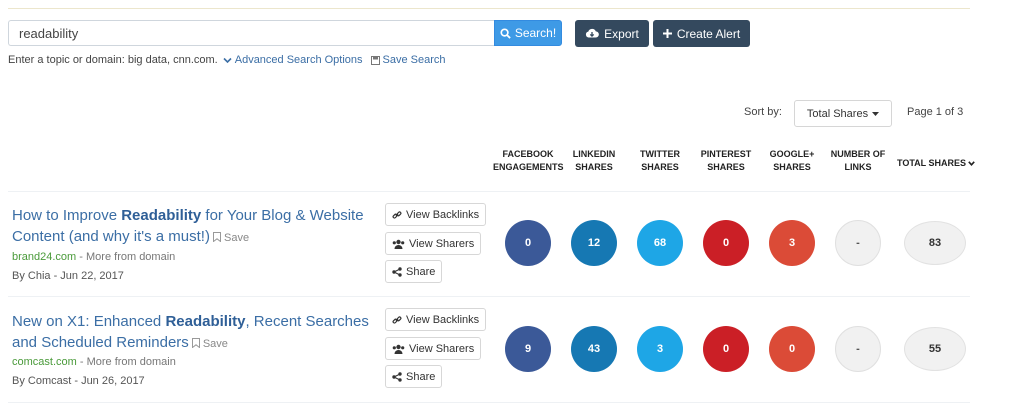  What do you see at coordinates (67, 215) in the screenshot?
I see `result-title-text: How to Improve` at bounding box center [67, 215].